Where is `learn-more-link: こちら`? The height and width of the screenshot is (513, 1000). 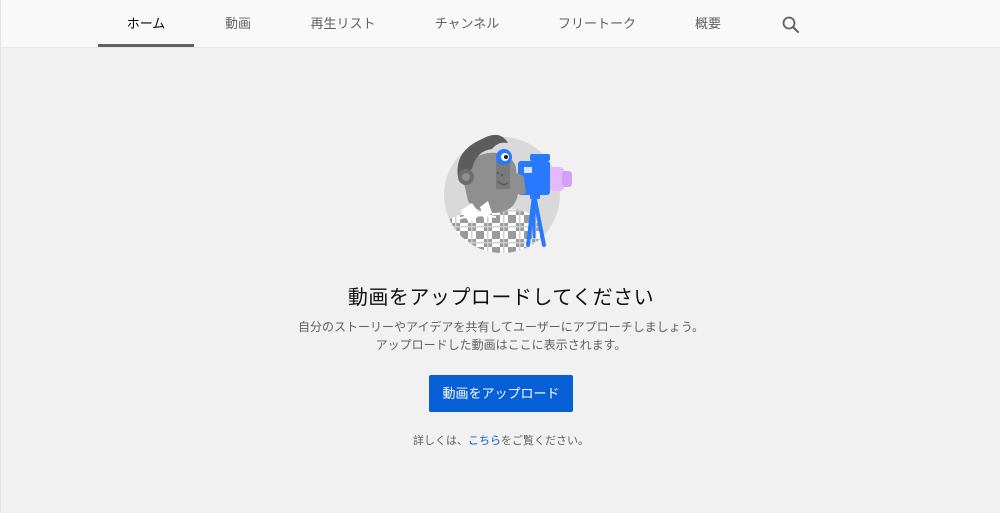 learn-more-link: こちら is located at coordinates (484, 440).